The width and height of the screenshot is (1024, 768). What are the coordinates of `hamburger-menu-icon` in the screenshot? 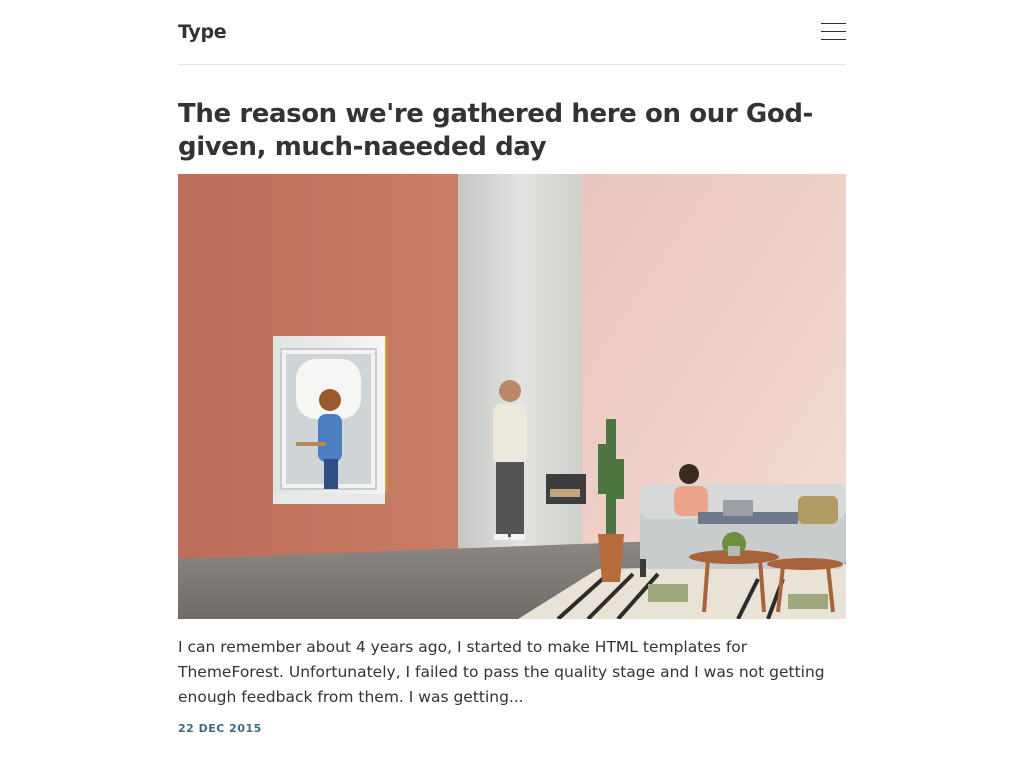 It's located at (833, 32).